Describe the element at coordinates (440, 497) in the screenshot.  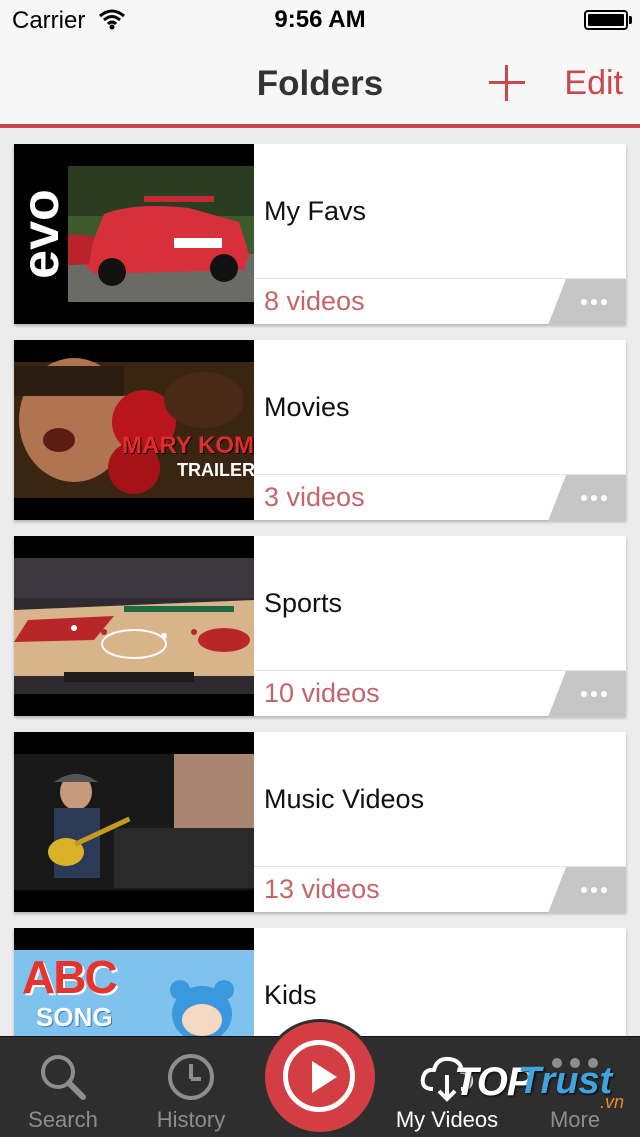
I see `folder-count-strip: 3 videos` at that location.